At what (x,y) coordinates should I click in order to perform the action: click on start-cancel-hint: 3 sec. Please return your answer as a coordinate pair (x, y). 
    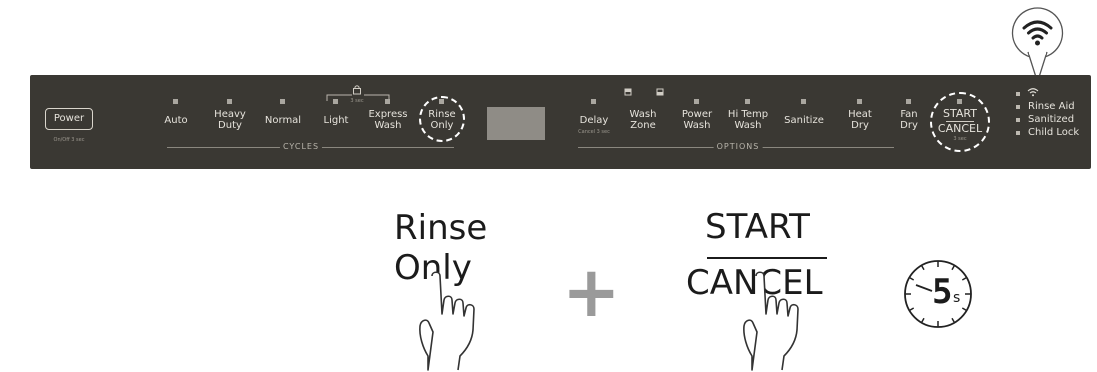
    Looking at the image, I should click on (960, 139).